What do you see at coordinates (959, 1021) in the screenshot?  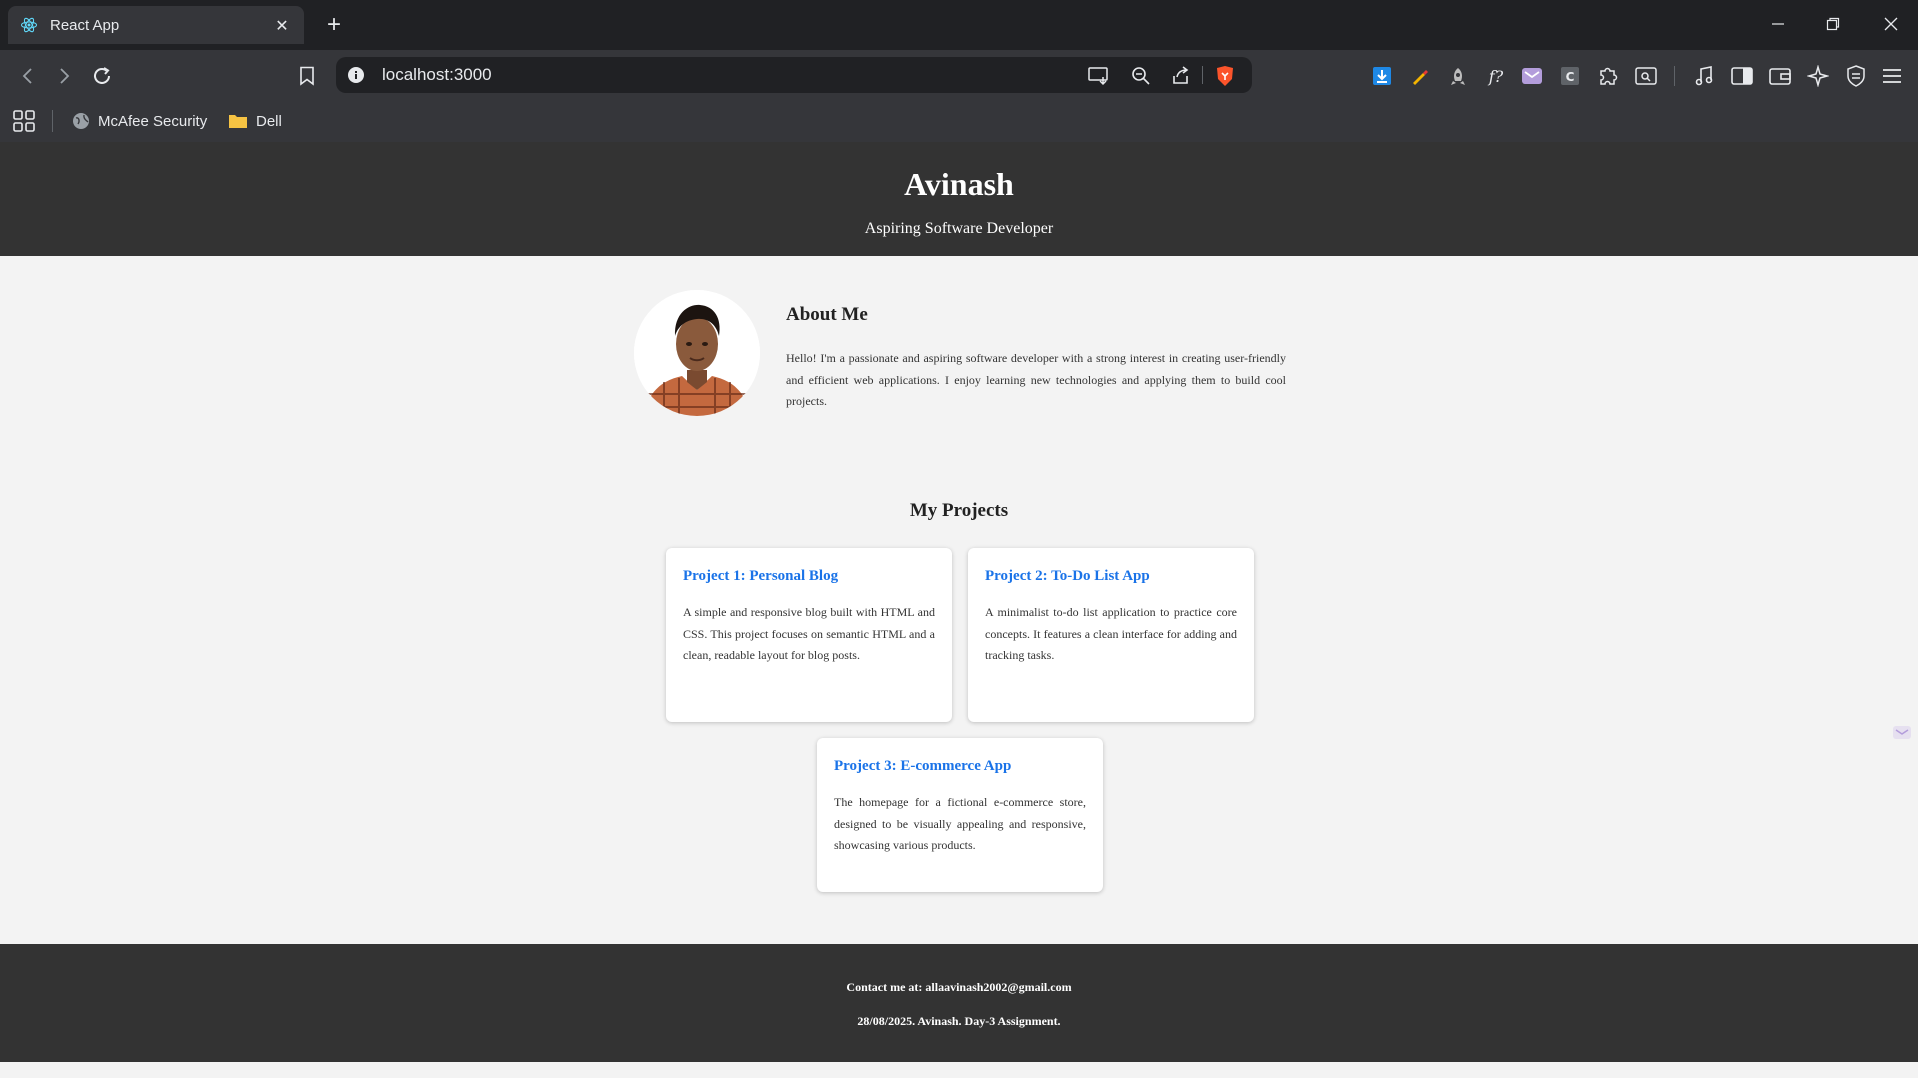 I see `footer-note: 28/08/2025. Avinash. Day-3 Assignment.` at bounding box center [959, 1021].